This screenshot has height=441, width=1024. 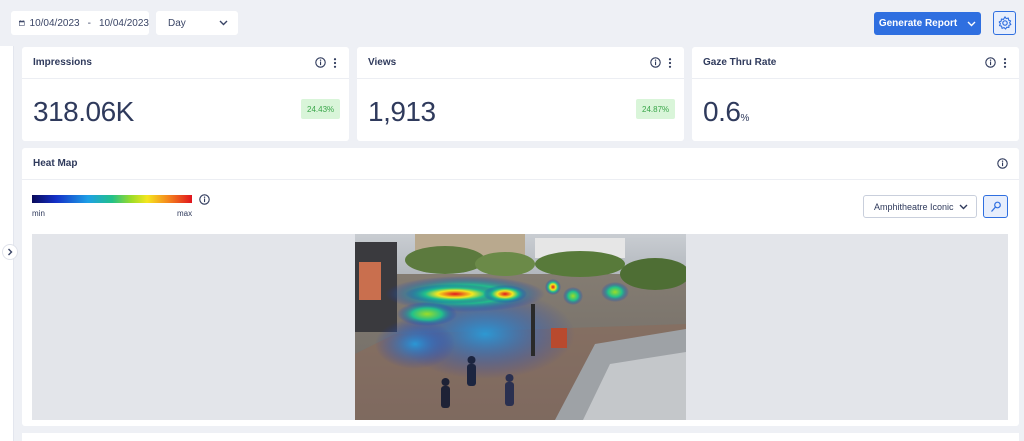 I want to click on date-range-picker: 10/04/2023 - 10/04/2023, so click(x=80, y=23).